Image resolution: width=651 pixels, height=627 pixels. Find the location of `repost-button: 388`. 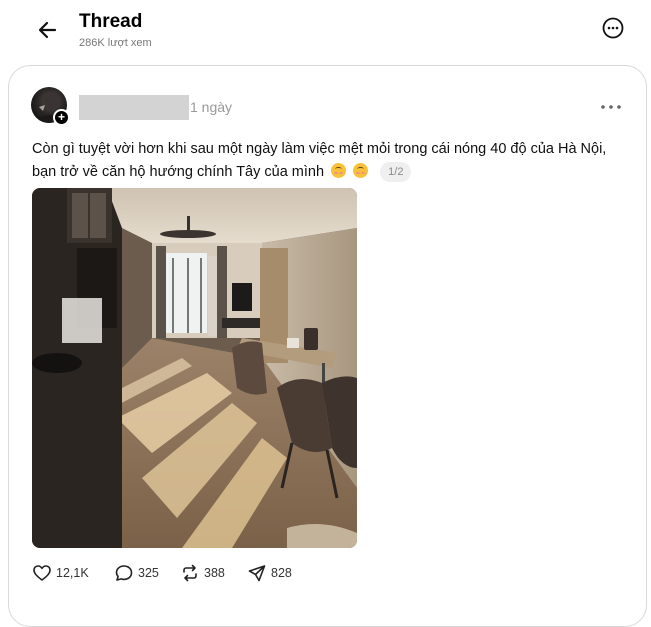

repost-button: 388 is located at coordinates (202, 573).